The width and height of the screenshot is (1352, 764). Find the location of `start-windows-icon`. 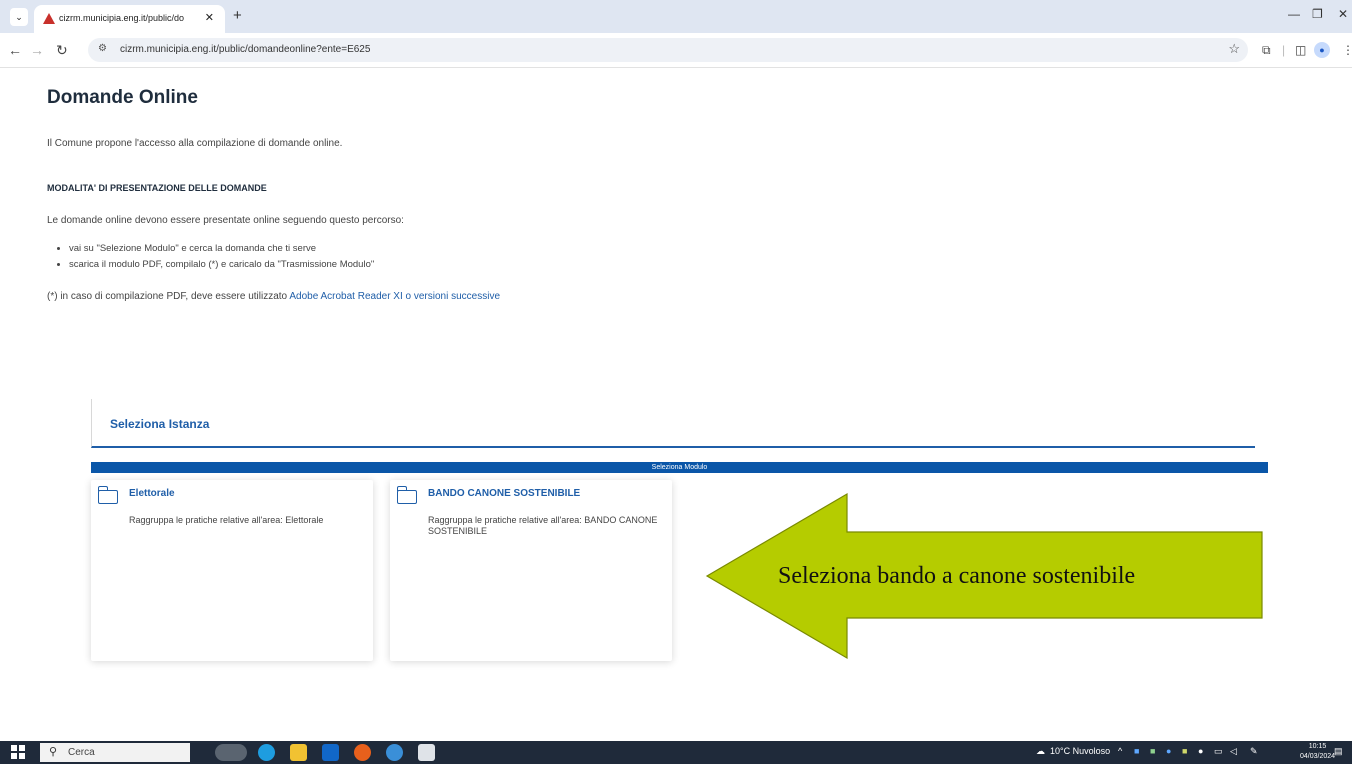

start-windows-icon is located at coordinates (18, 752).